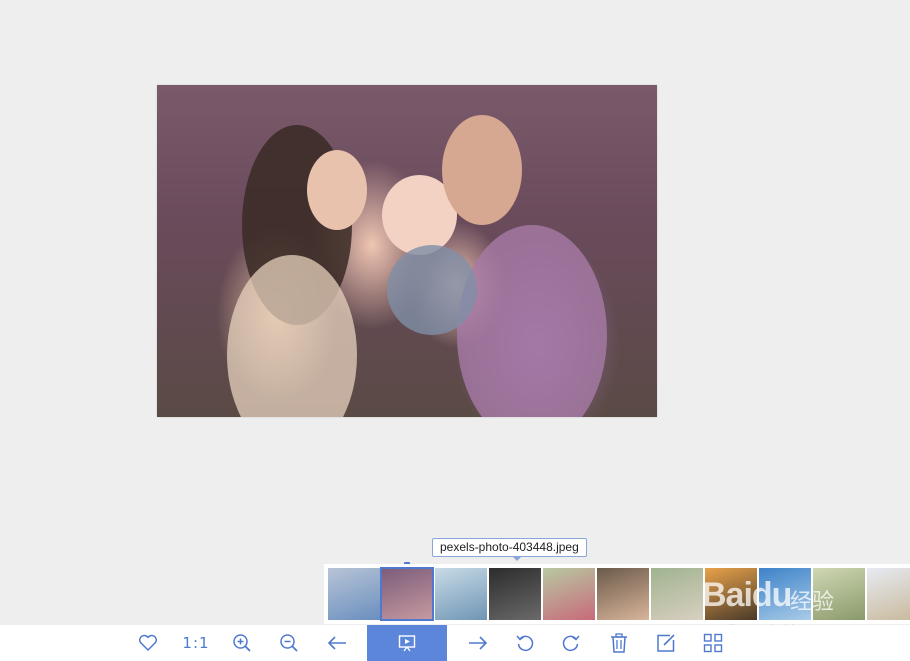  I want to click on actual-size-label: 1:1, so click(196, 643).